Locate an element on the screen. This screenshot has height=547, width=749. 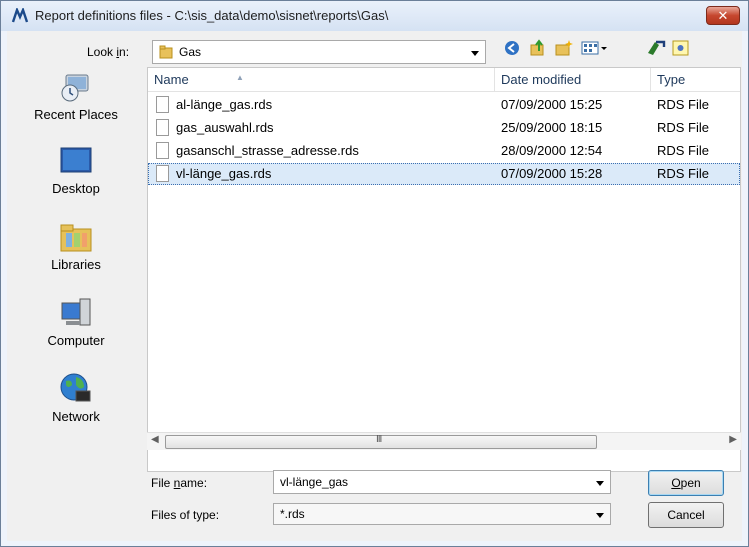
filename-input: vl-länge_gas is located at coordinates (442, 482).